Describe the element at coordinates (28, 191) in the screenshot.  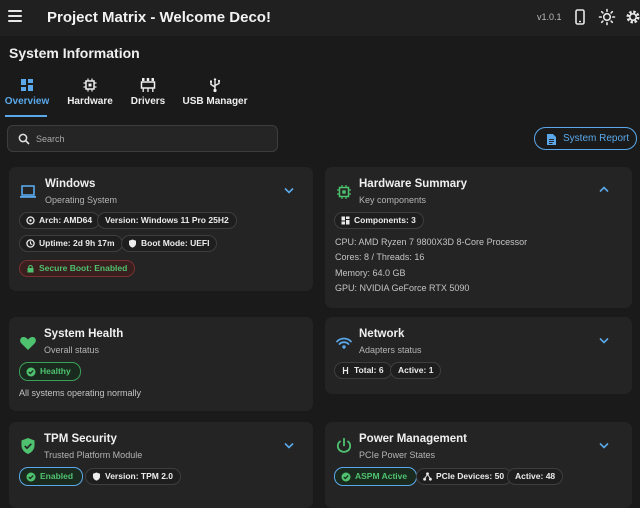
I see `laptop-icon` at that location.